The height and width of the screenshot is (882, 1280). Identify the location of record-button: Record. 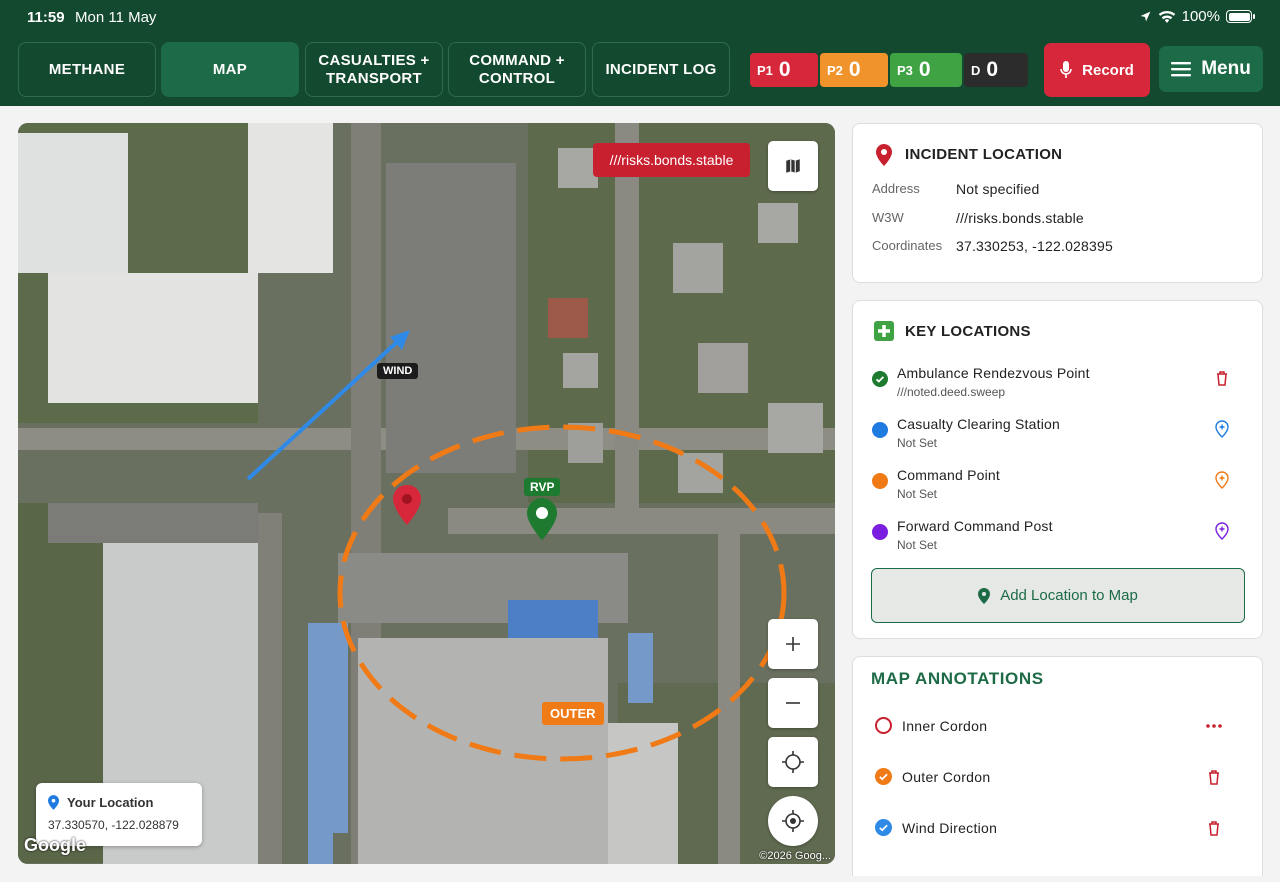
(1097, 70).